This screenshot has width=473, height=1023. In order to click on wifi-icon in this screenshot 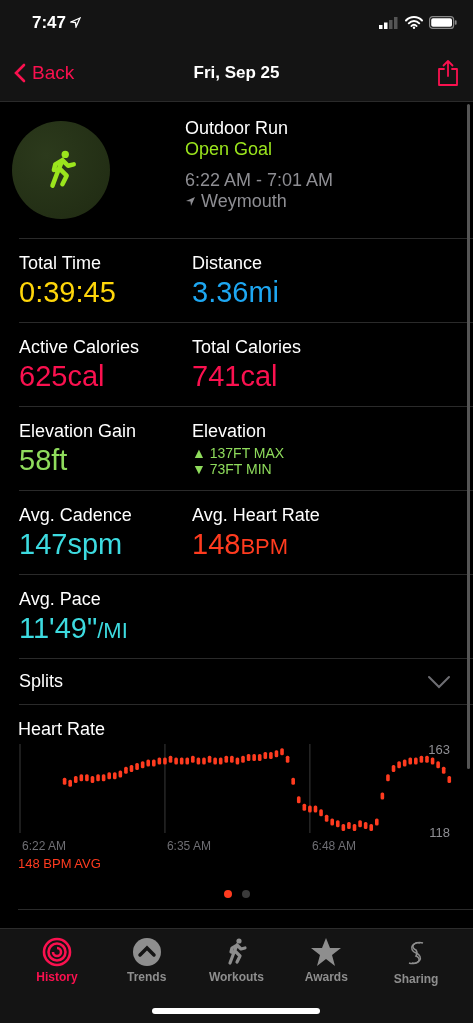, I will do `click(414, 22)`.